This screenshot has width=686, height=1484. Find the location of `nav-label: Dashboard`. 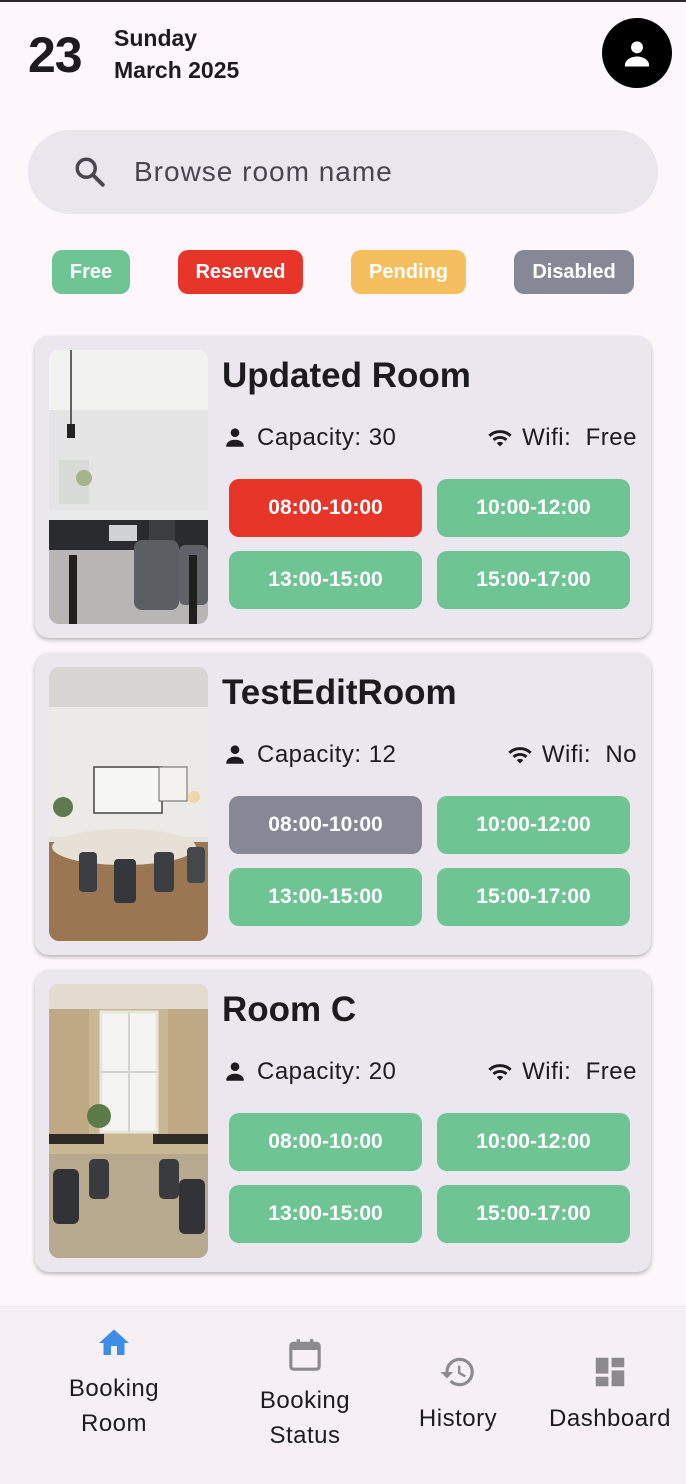

nav-label: Dashboard is located at coordinates (610, 1418).